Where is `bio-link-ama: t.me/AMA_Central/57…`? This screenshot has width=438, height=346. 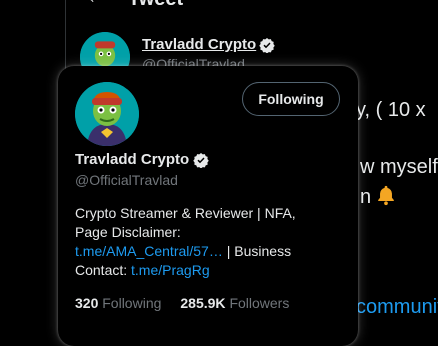 bio-link-ama: t.me/AMA_Central/57… is located at coordinates (149, 251).